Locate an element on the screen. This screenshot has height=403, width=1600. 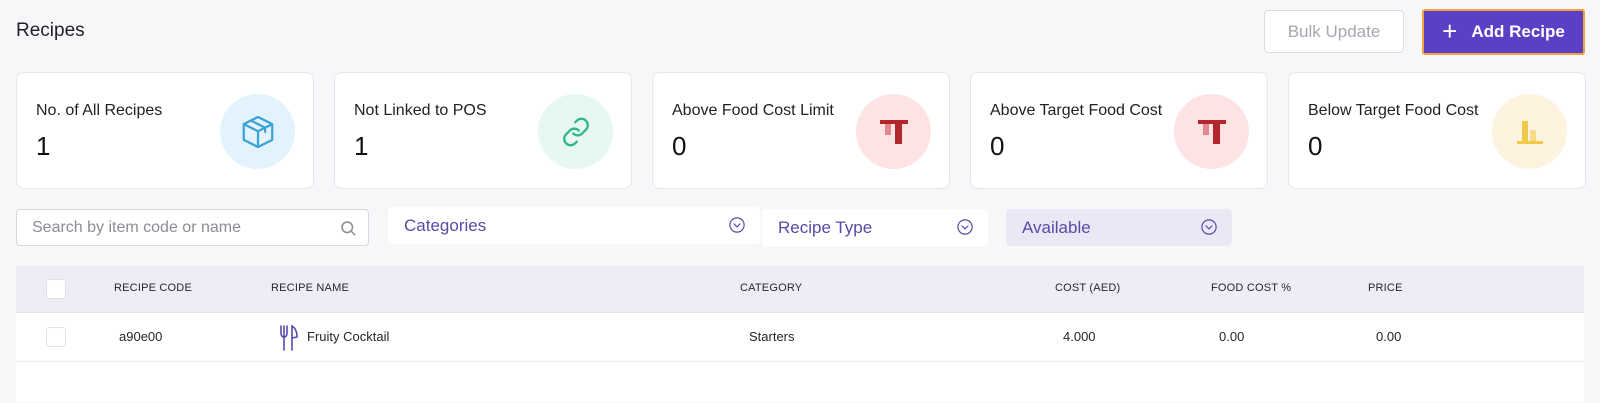
cell-category: Starters is located at coordinates (772, 336).